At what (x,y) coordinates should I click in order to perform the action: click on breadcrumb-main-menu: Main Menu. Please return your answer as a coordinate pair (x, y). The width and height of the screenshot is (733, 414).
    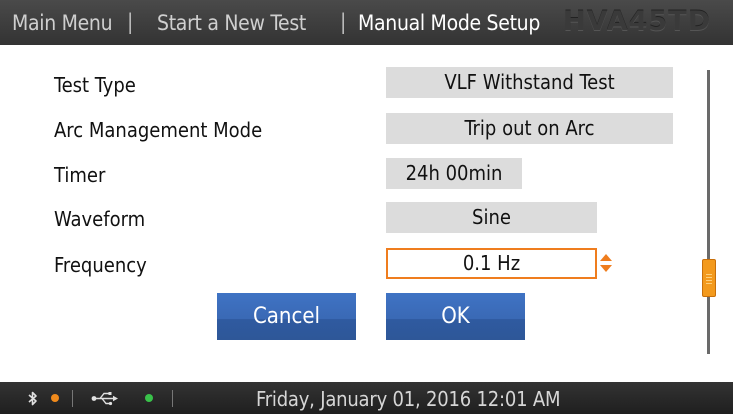
    Looking at the image, I should click on (62, 23).